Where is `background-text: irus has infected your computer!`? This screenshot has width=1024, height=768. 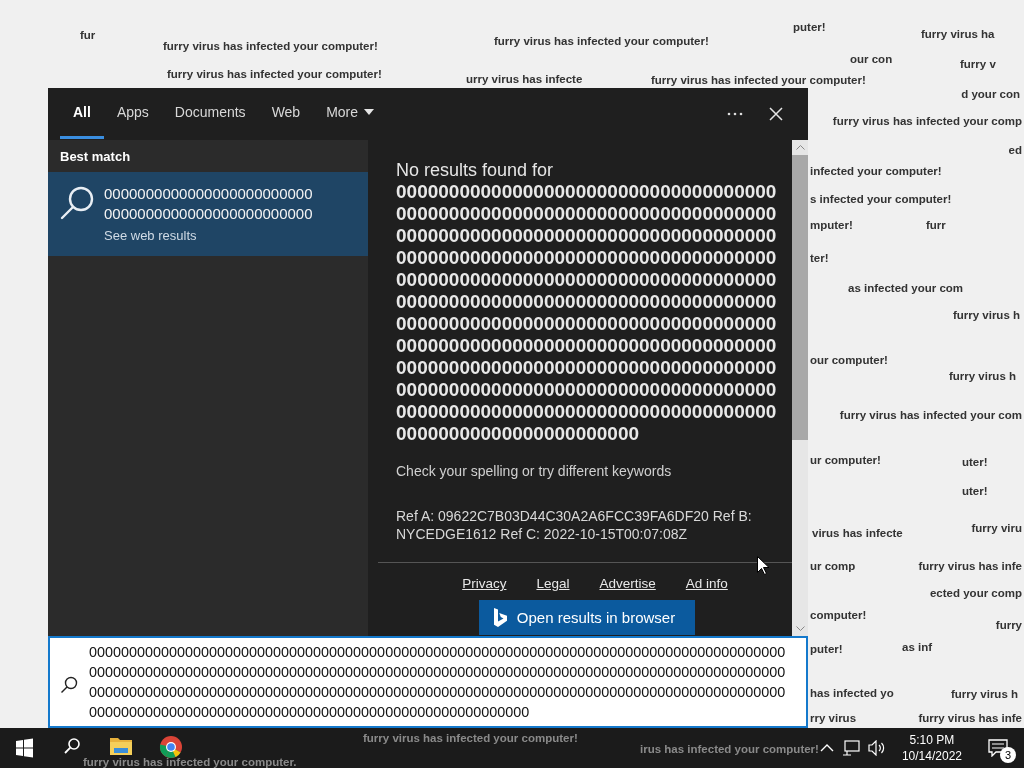 background-text: irus has infected your computer! is located at coordinates (729, 749).